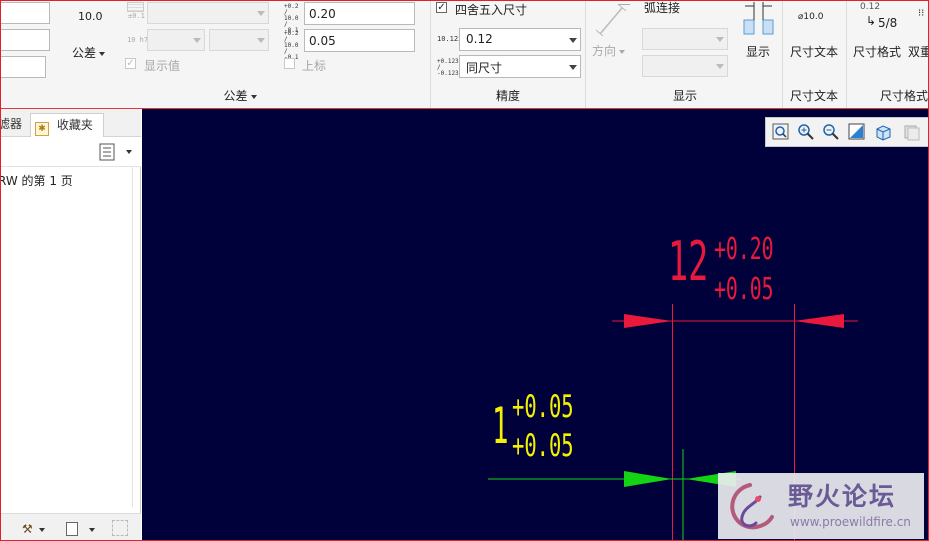 The height and width of the screenshot is (541, 929). I want to click on panel-footer: ⚒, so click(70, 527).